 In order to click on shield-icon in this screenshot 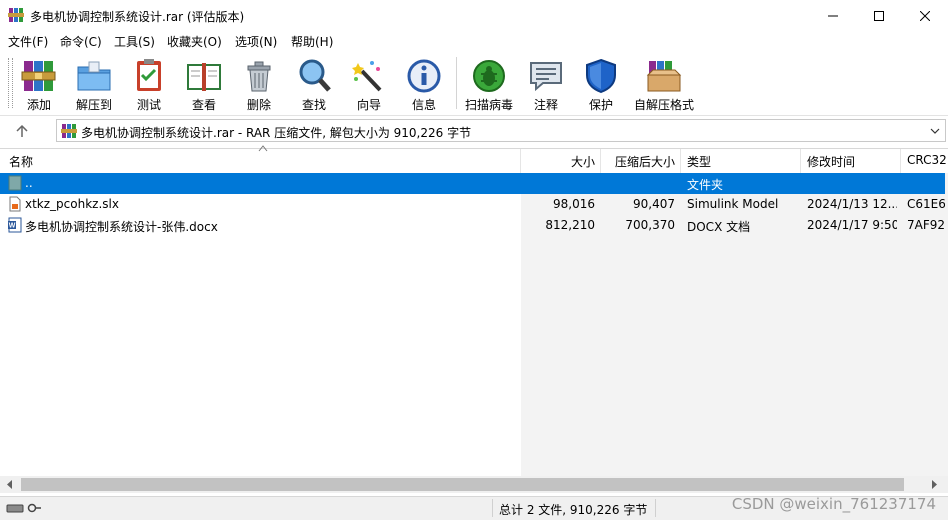, I will do `click(601, 76)`.